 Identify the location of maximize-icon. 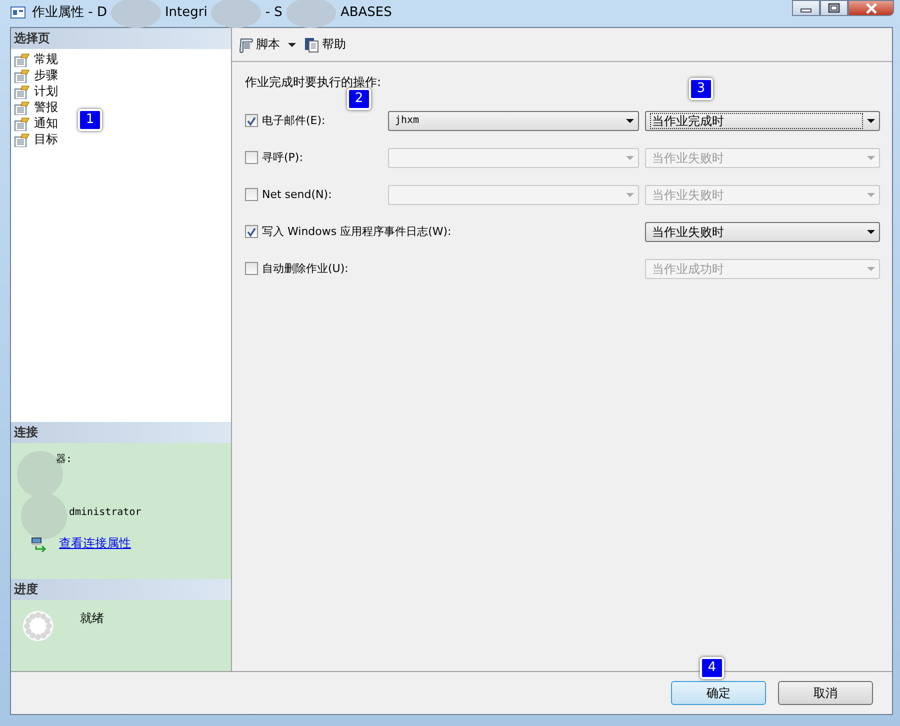
(834, 8).